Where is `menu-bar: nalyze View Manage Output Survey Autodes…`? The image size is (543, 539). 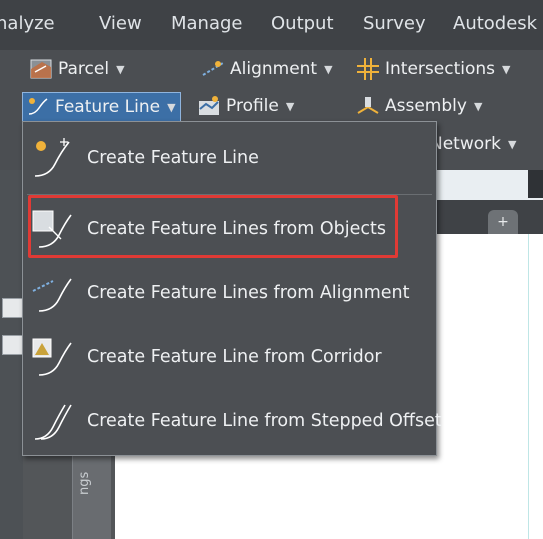
menu-bar: nalyze View Manage Output Survey Autodes… is located at coordinates (271, 25).